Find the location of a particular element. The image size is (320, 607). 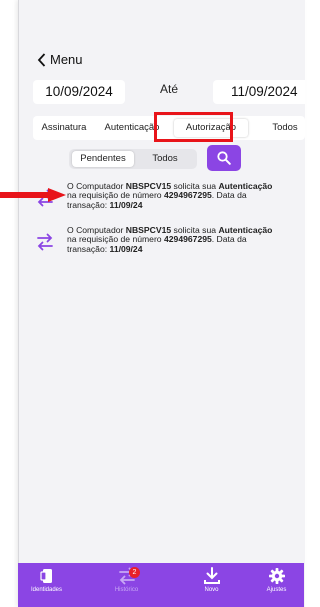

phone-icon is located at coordinates (45, 576).